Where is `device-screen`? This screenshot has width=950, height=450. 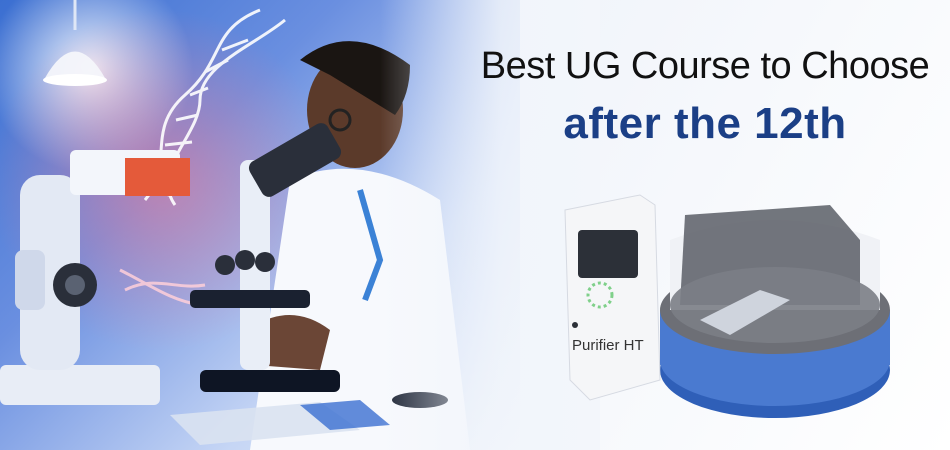 device-screen is located at coordinates (608, 254).